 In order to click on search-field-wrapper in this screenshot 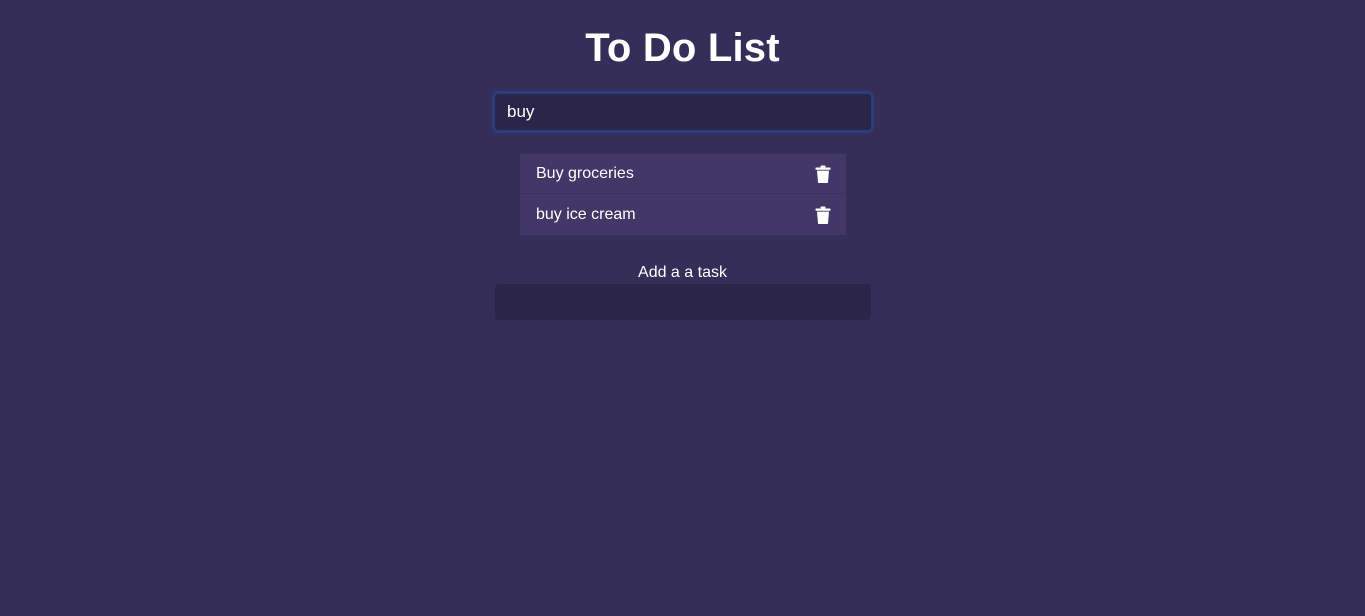, I will do `click(683, 112)`.